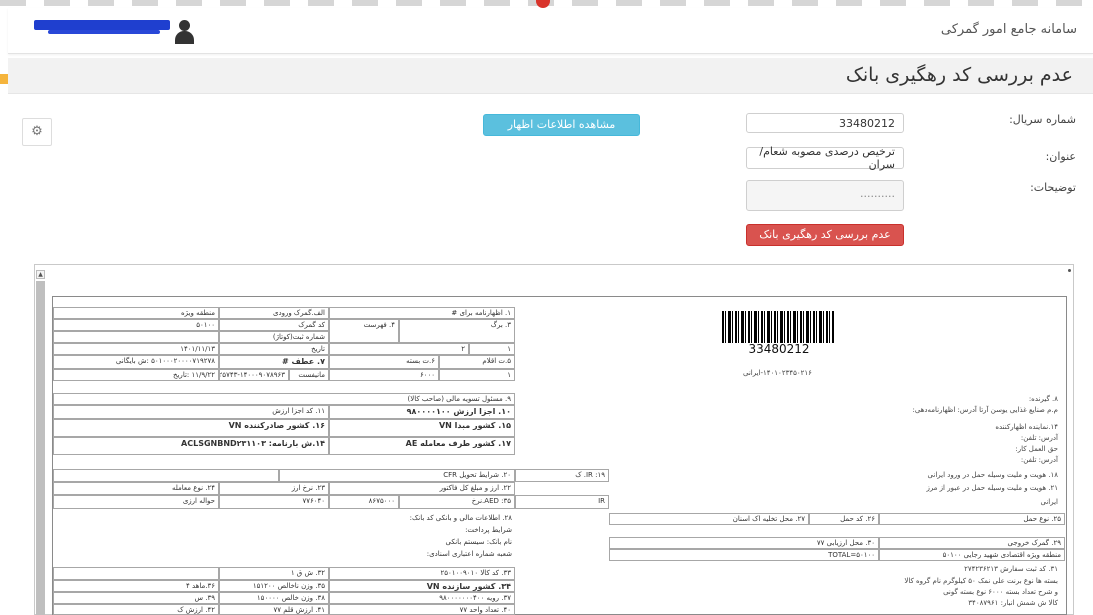 The image size is (1093, 615). Describe the element at coordinates (1013, 603) in the screenshot. I see `doc-line: کالا ش شمش انبار: ۳۴۰۸۷۹۶۱` at that location.